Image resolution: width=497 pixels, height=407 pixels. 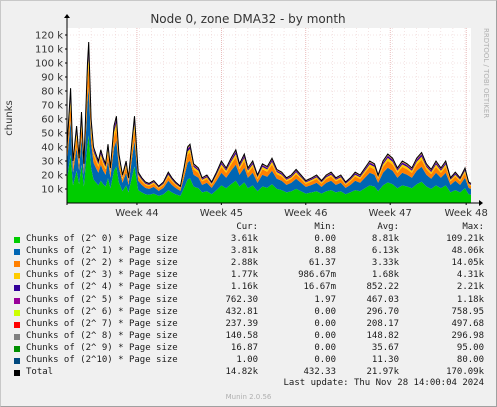 What do you see at coordinates (385, 360) in the screenshot?
I see `legend-avg-value: 11.30` at bounding box center [385, 360].